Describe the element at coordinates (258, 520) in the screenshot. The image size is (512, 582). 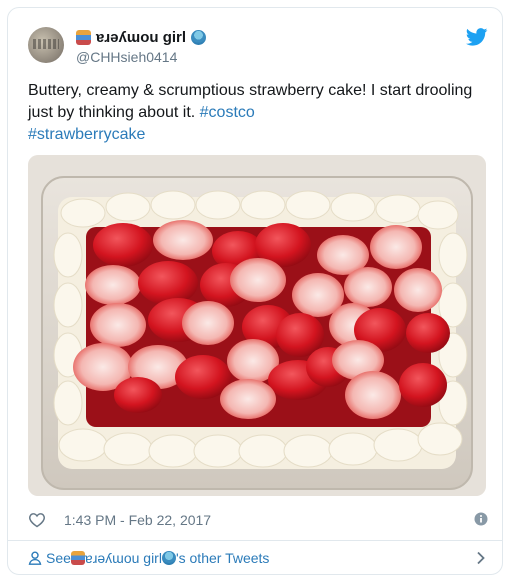
I see `tweet-meta-row: 1:43 PM - Feb 22, 2017` at that location.